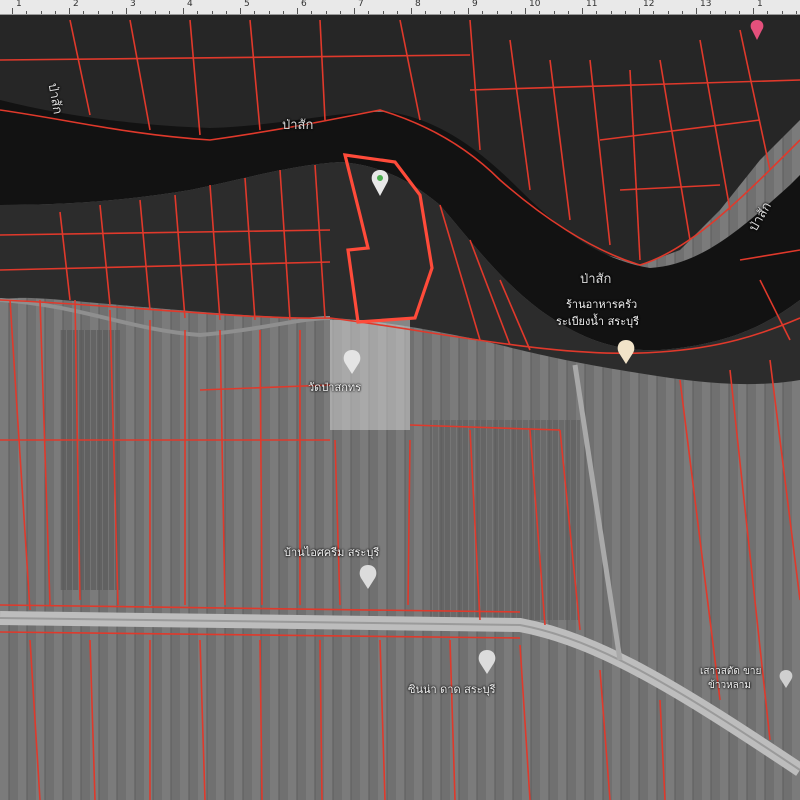 Image resolution: width=800 pixels, height=800 pixels. Describe the element at coordinates (452, 689) in the screenshot. I see `south-place-label: ซินน่า ดาด สระบุรี` at that location.